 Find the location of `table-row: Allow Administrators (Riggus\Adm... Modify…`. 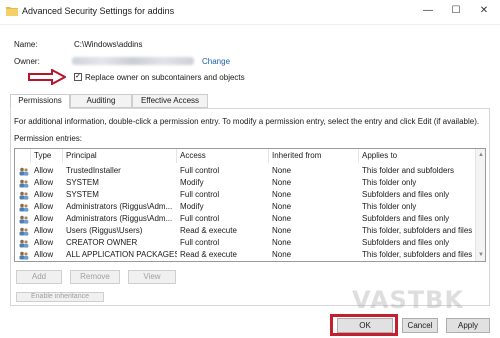

table-row: Allow Administrators (Riggus\Adm... Modify… is located at coordinates (246, 207).